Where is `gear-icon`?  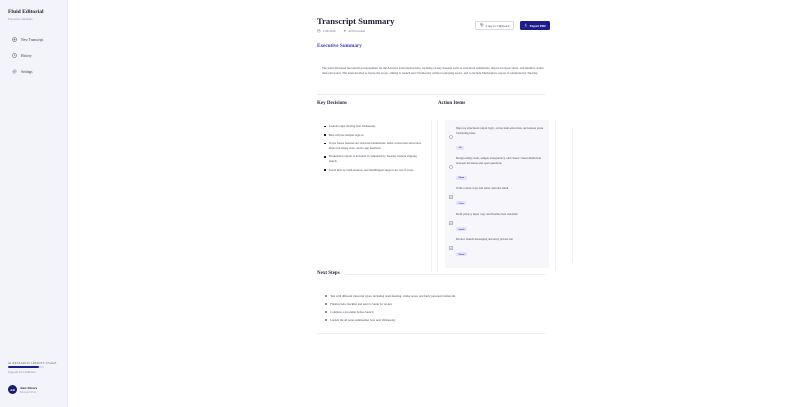
gear-icon is located at coordinates (14, 71).